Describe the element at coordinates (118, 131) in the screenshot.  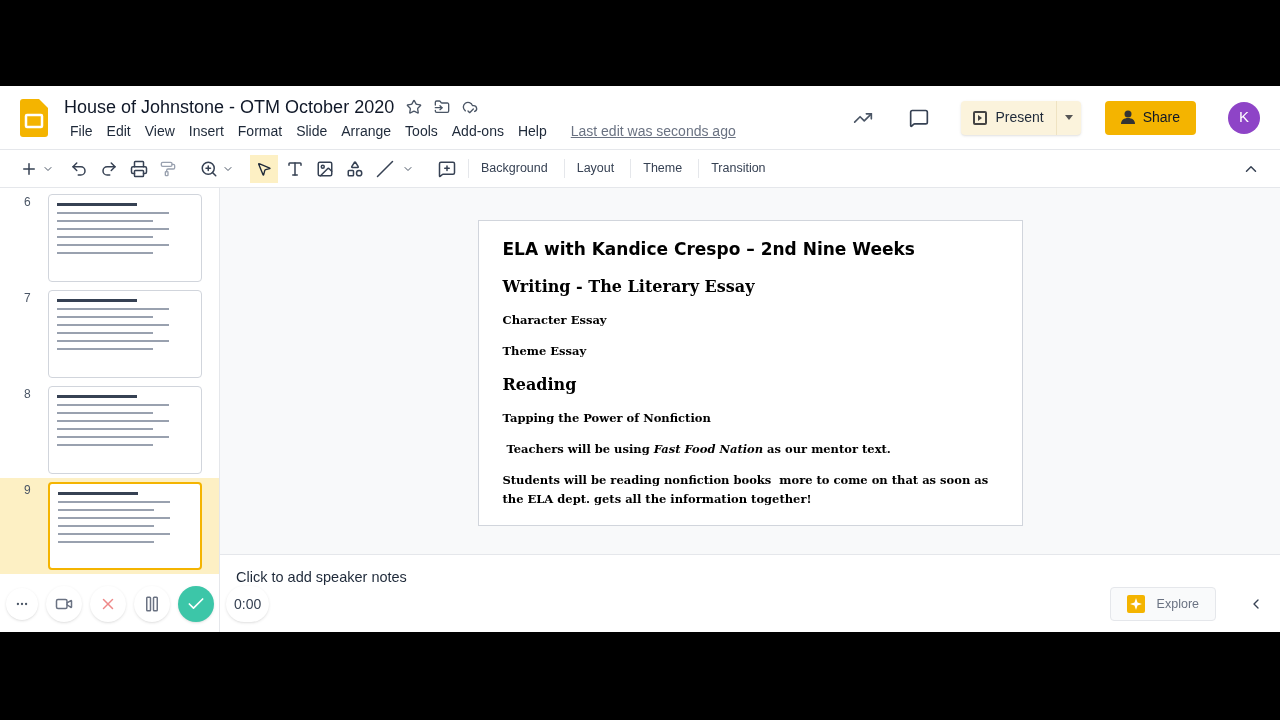
I see `menu-item: Edit` at that location.